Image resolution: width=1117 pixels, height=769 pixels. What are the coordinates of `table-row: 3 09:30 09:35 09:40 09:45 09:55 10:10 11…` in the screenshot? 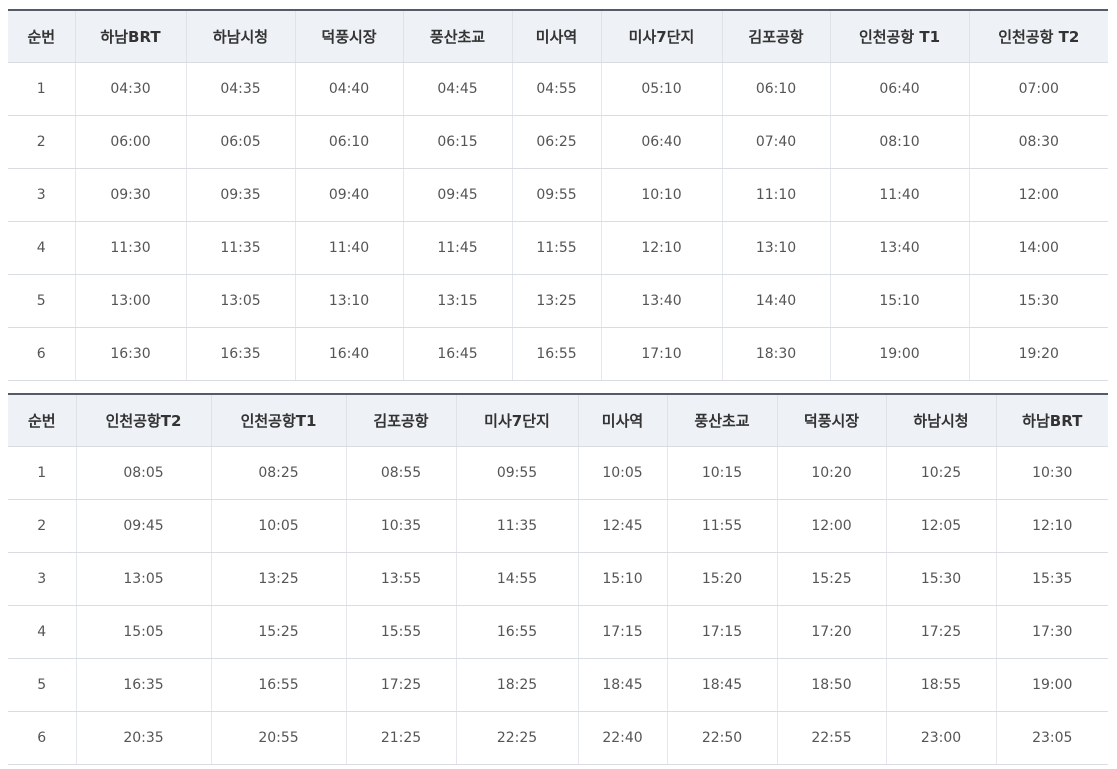 It's located at (558, 195).